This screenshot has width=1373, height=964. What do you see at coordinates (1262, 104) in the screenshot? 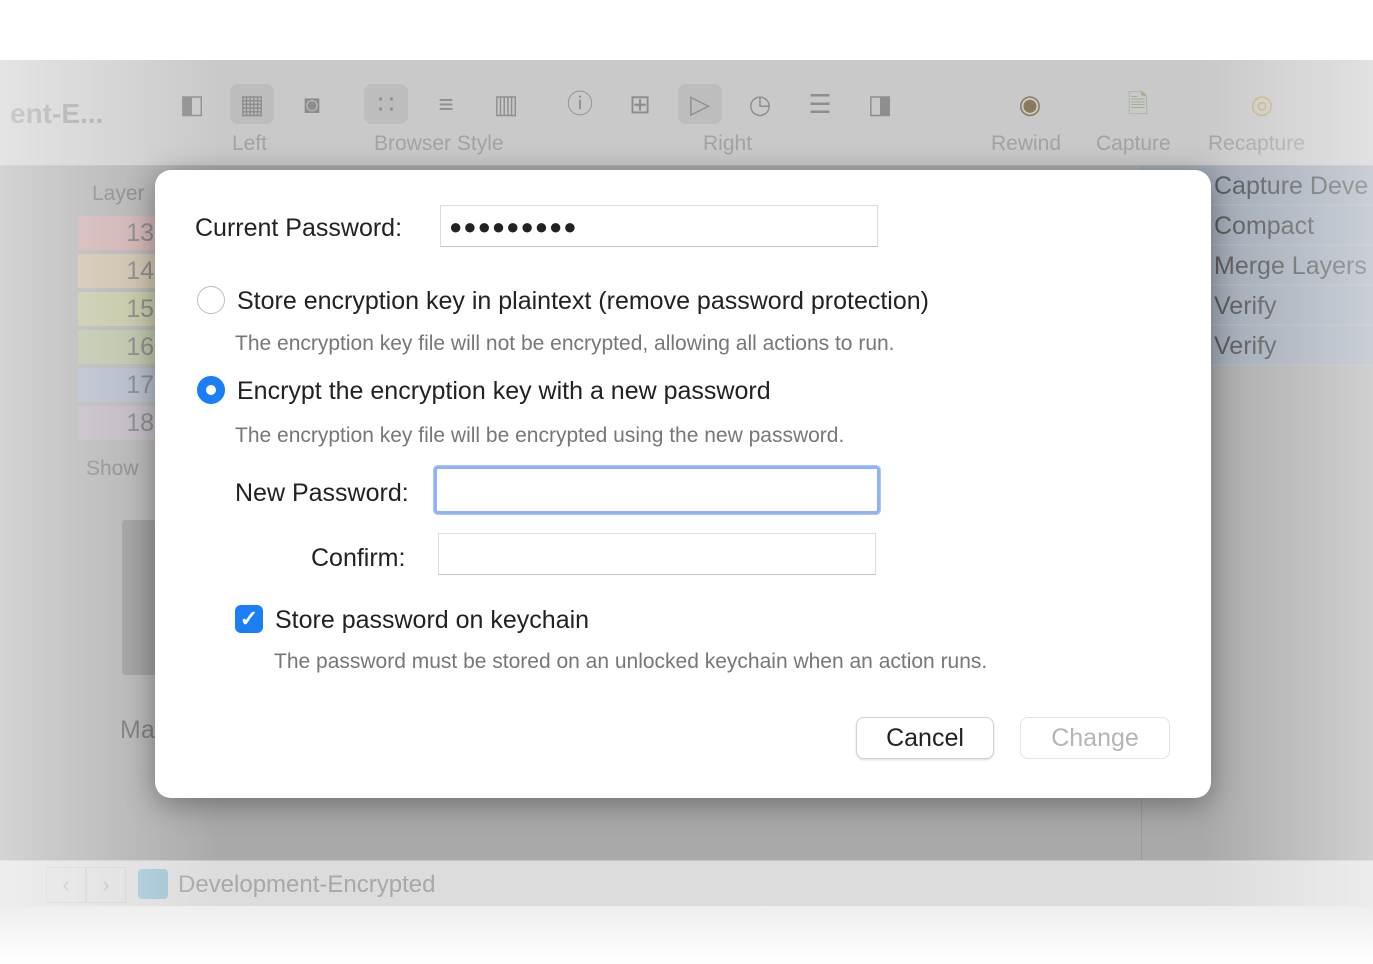
I see `recapture-icon: ◎` at bounding box center [1262, 104].